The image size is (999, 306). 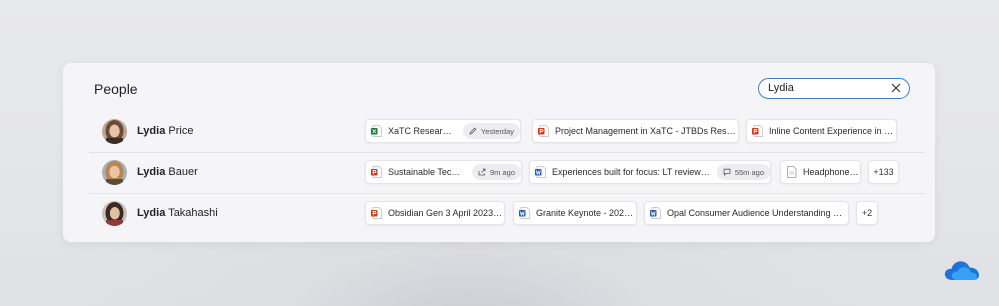 What do you see at coordinates (867, 213) in the screenshot?
I see `more-files-button: +2` at bounding box center [867, 213].